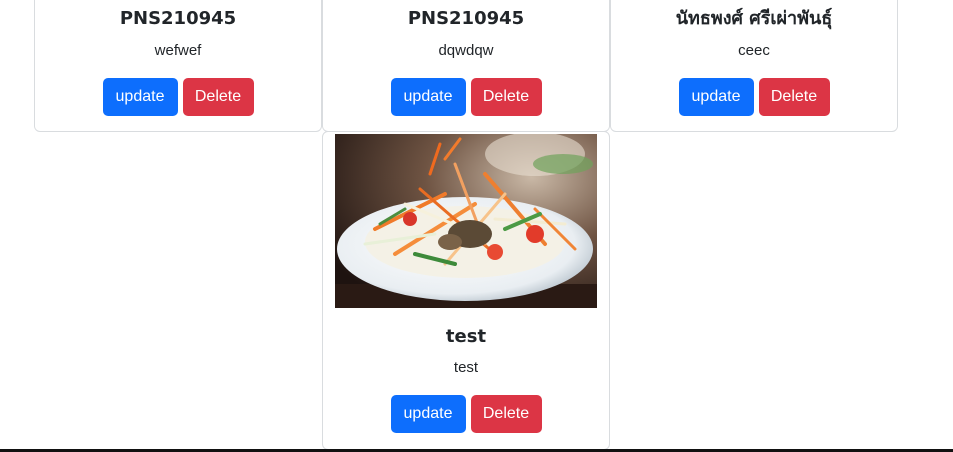 The width and height of the screenshot is (953, 452). What do you see at coordinates (466, 336) in the screenshot?
I see `card-title: test` at bounding box center [466, 336].